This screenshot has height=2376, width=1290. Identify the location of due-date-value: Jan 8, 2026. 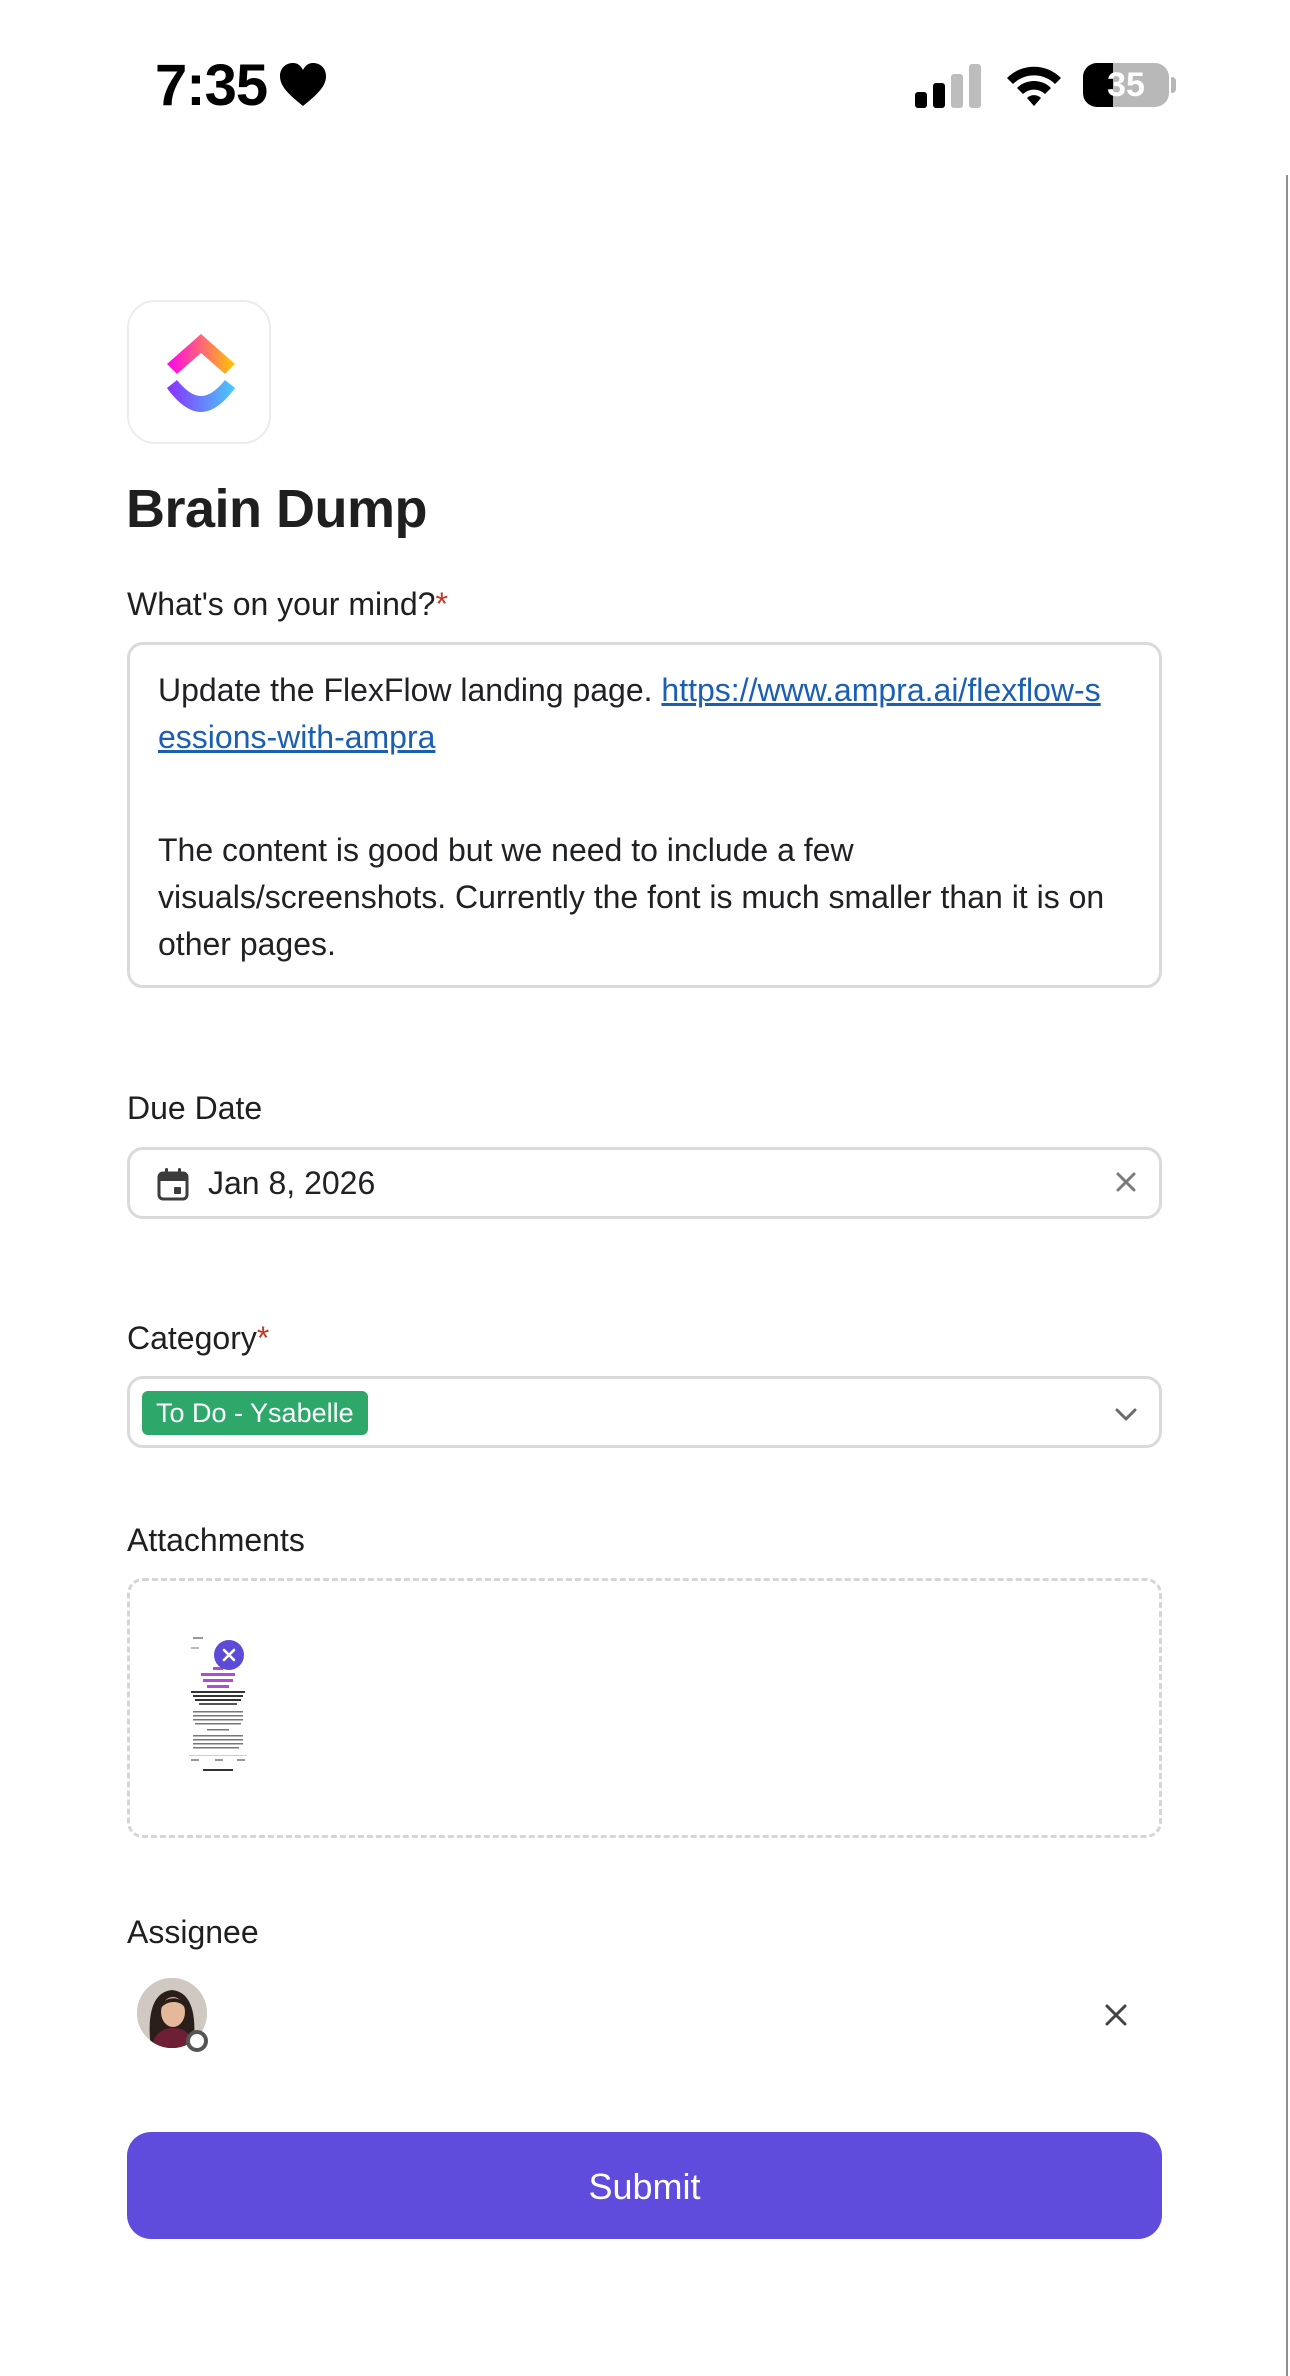
(292, 1183).